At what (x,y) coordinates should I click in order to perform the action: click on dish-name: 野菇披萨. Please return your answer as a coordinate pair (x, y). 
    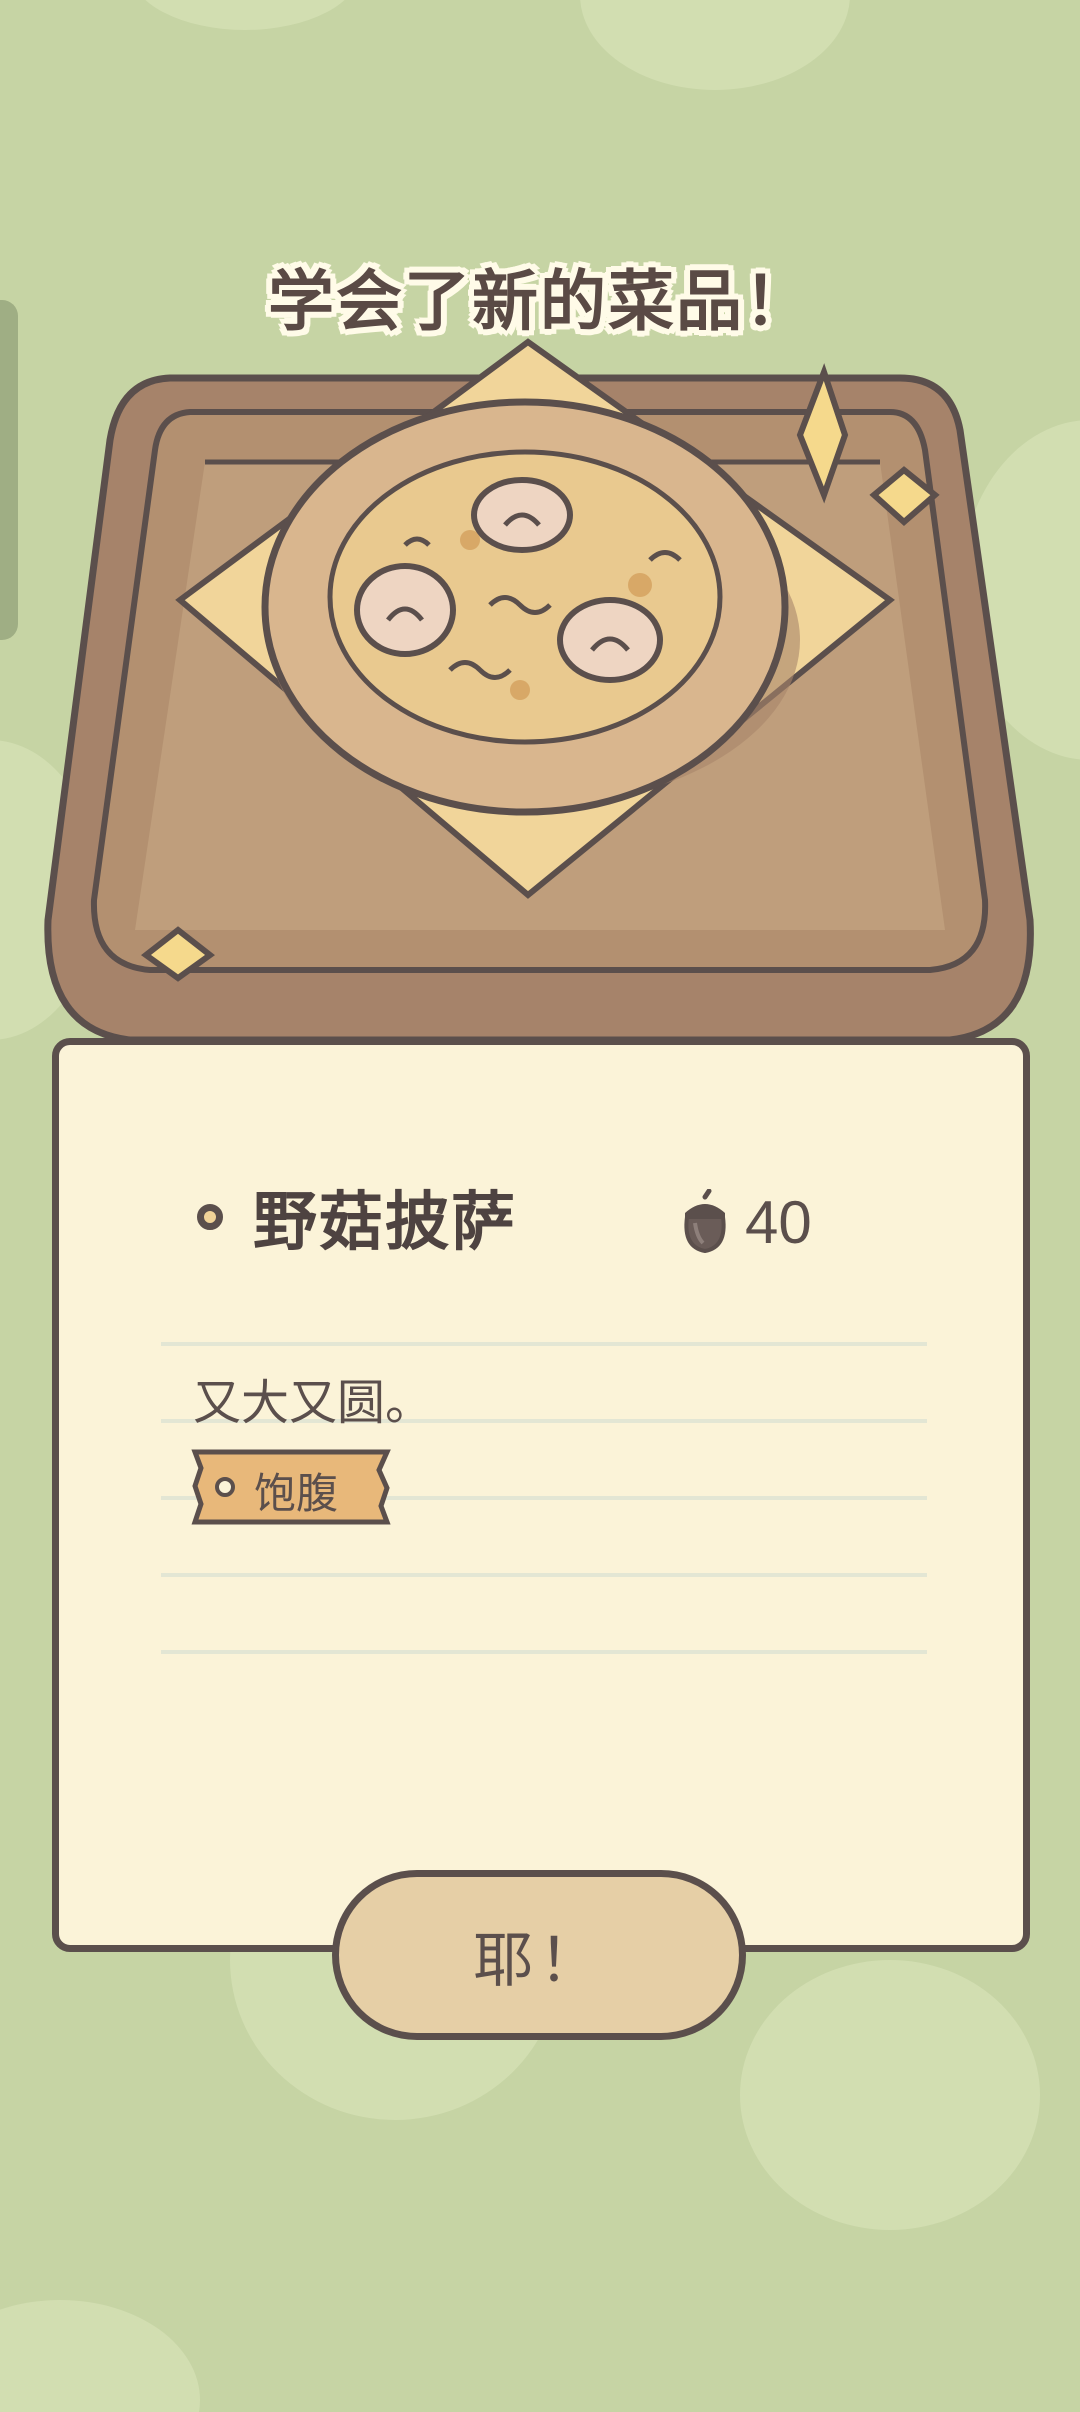
    Looking at the image, I should click on (385, 1223).